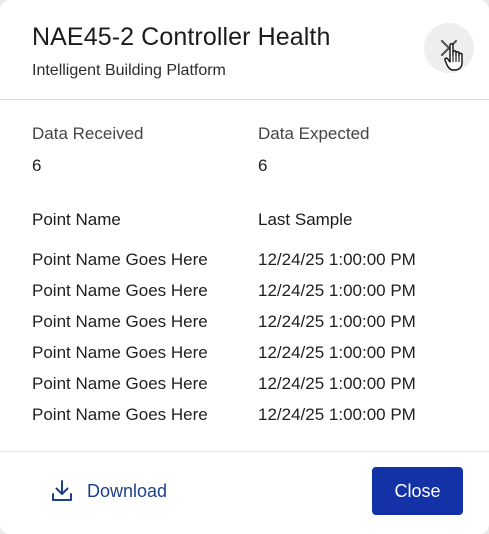  I want to click on data-received-label: Data Received, so click(88, 133).